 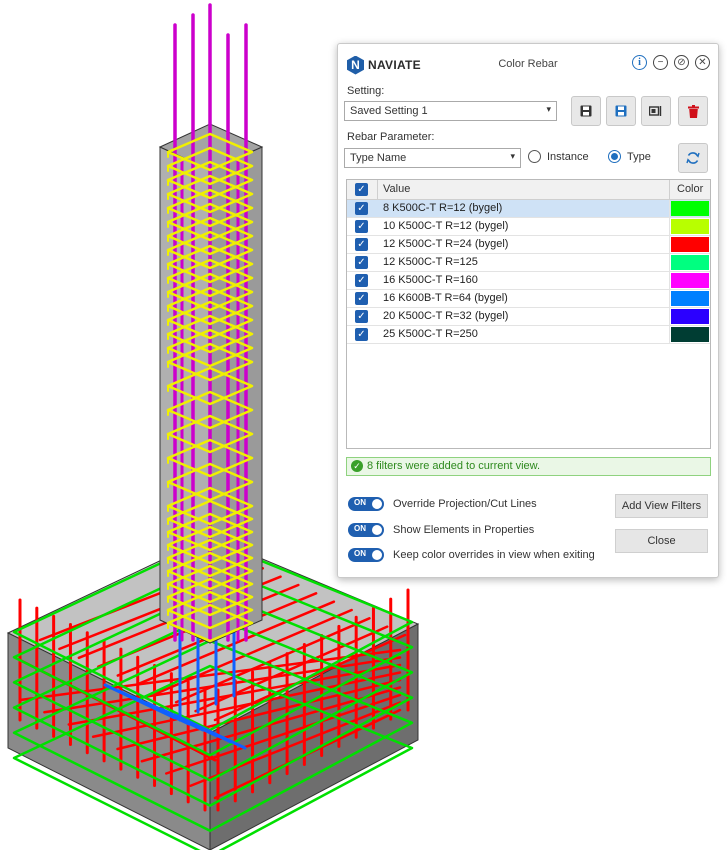 I want to click on rename-icon, so click(x=655, y=111).